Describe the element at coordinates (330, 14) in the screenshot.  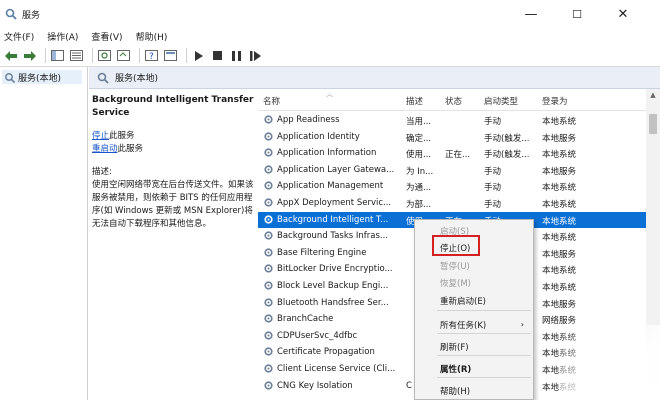
I see `title-bar: 服务 — ☐ ✕` at that location.